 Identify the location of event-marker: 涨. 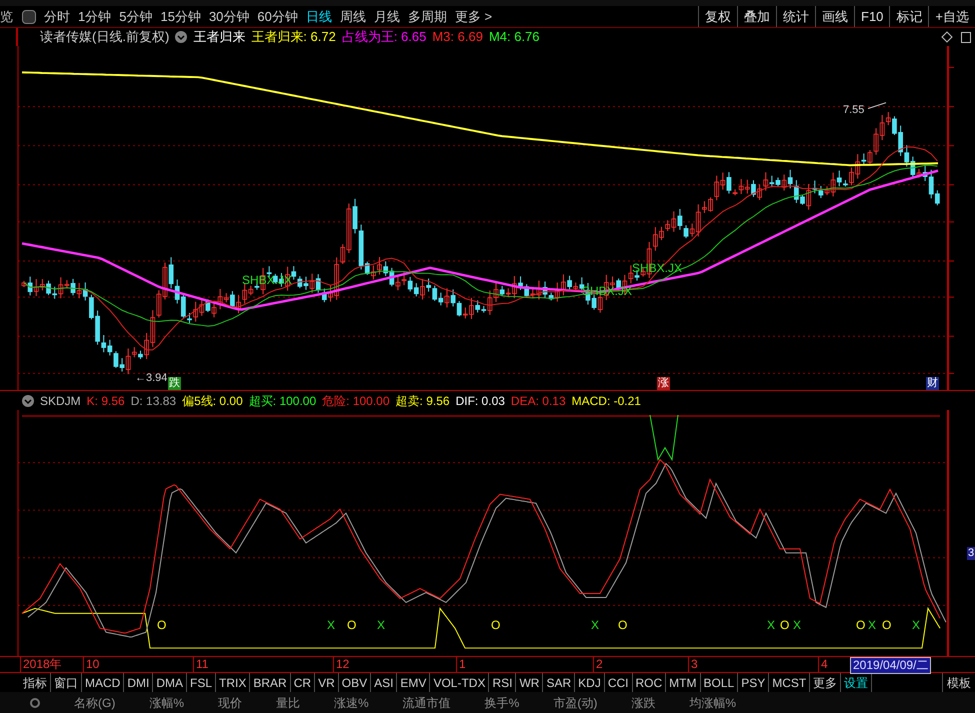
(663, 383).